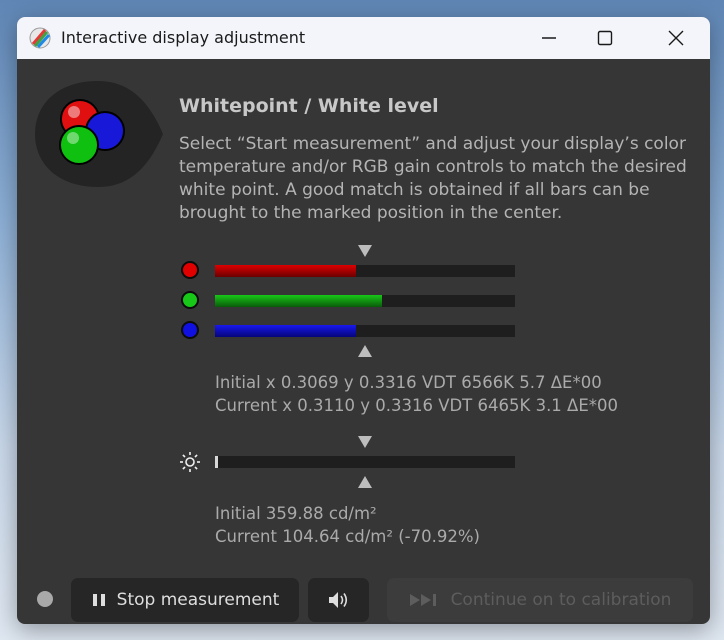 The width and height of the screenshot is (724, 640). What do you see at coordinates (285, 331) in the screenshot?
I see `blue-channel-fill` at bounding box center [285, 331].